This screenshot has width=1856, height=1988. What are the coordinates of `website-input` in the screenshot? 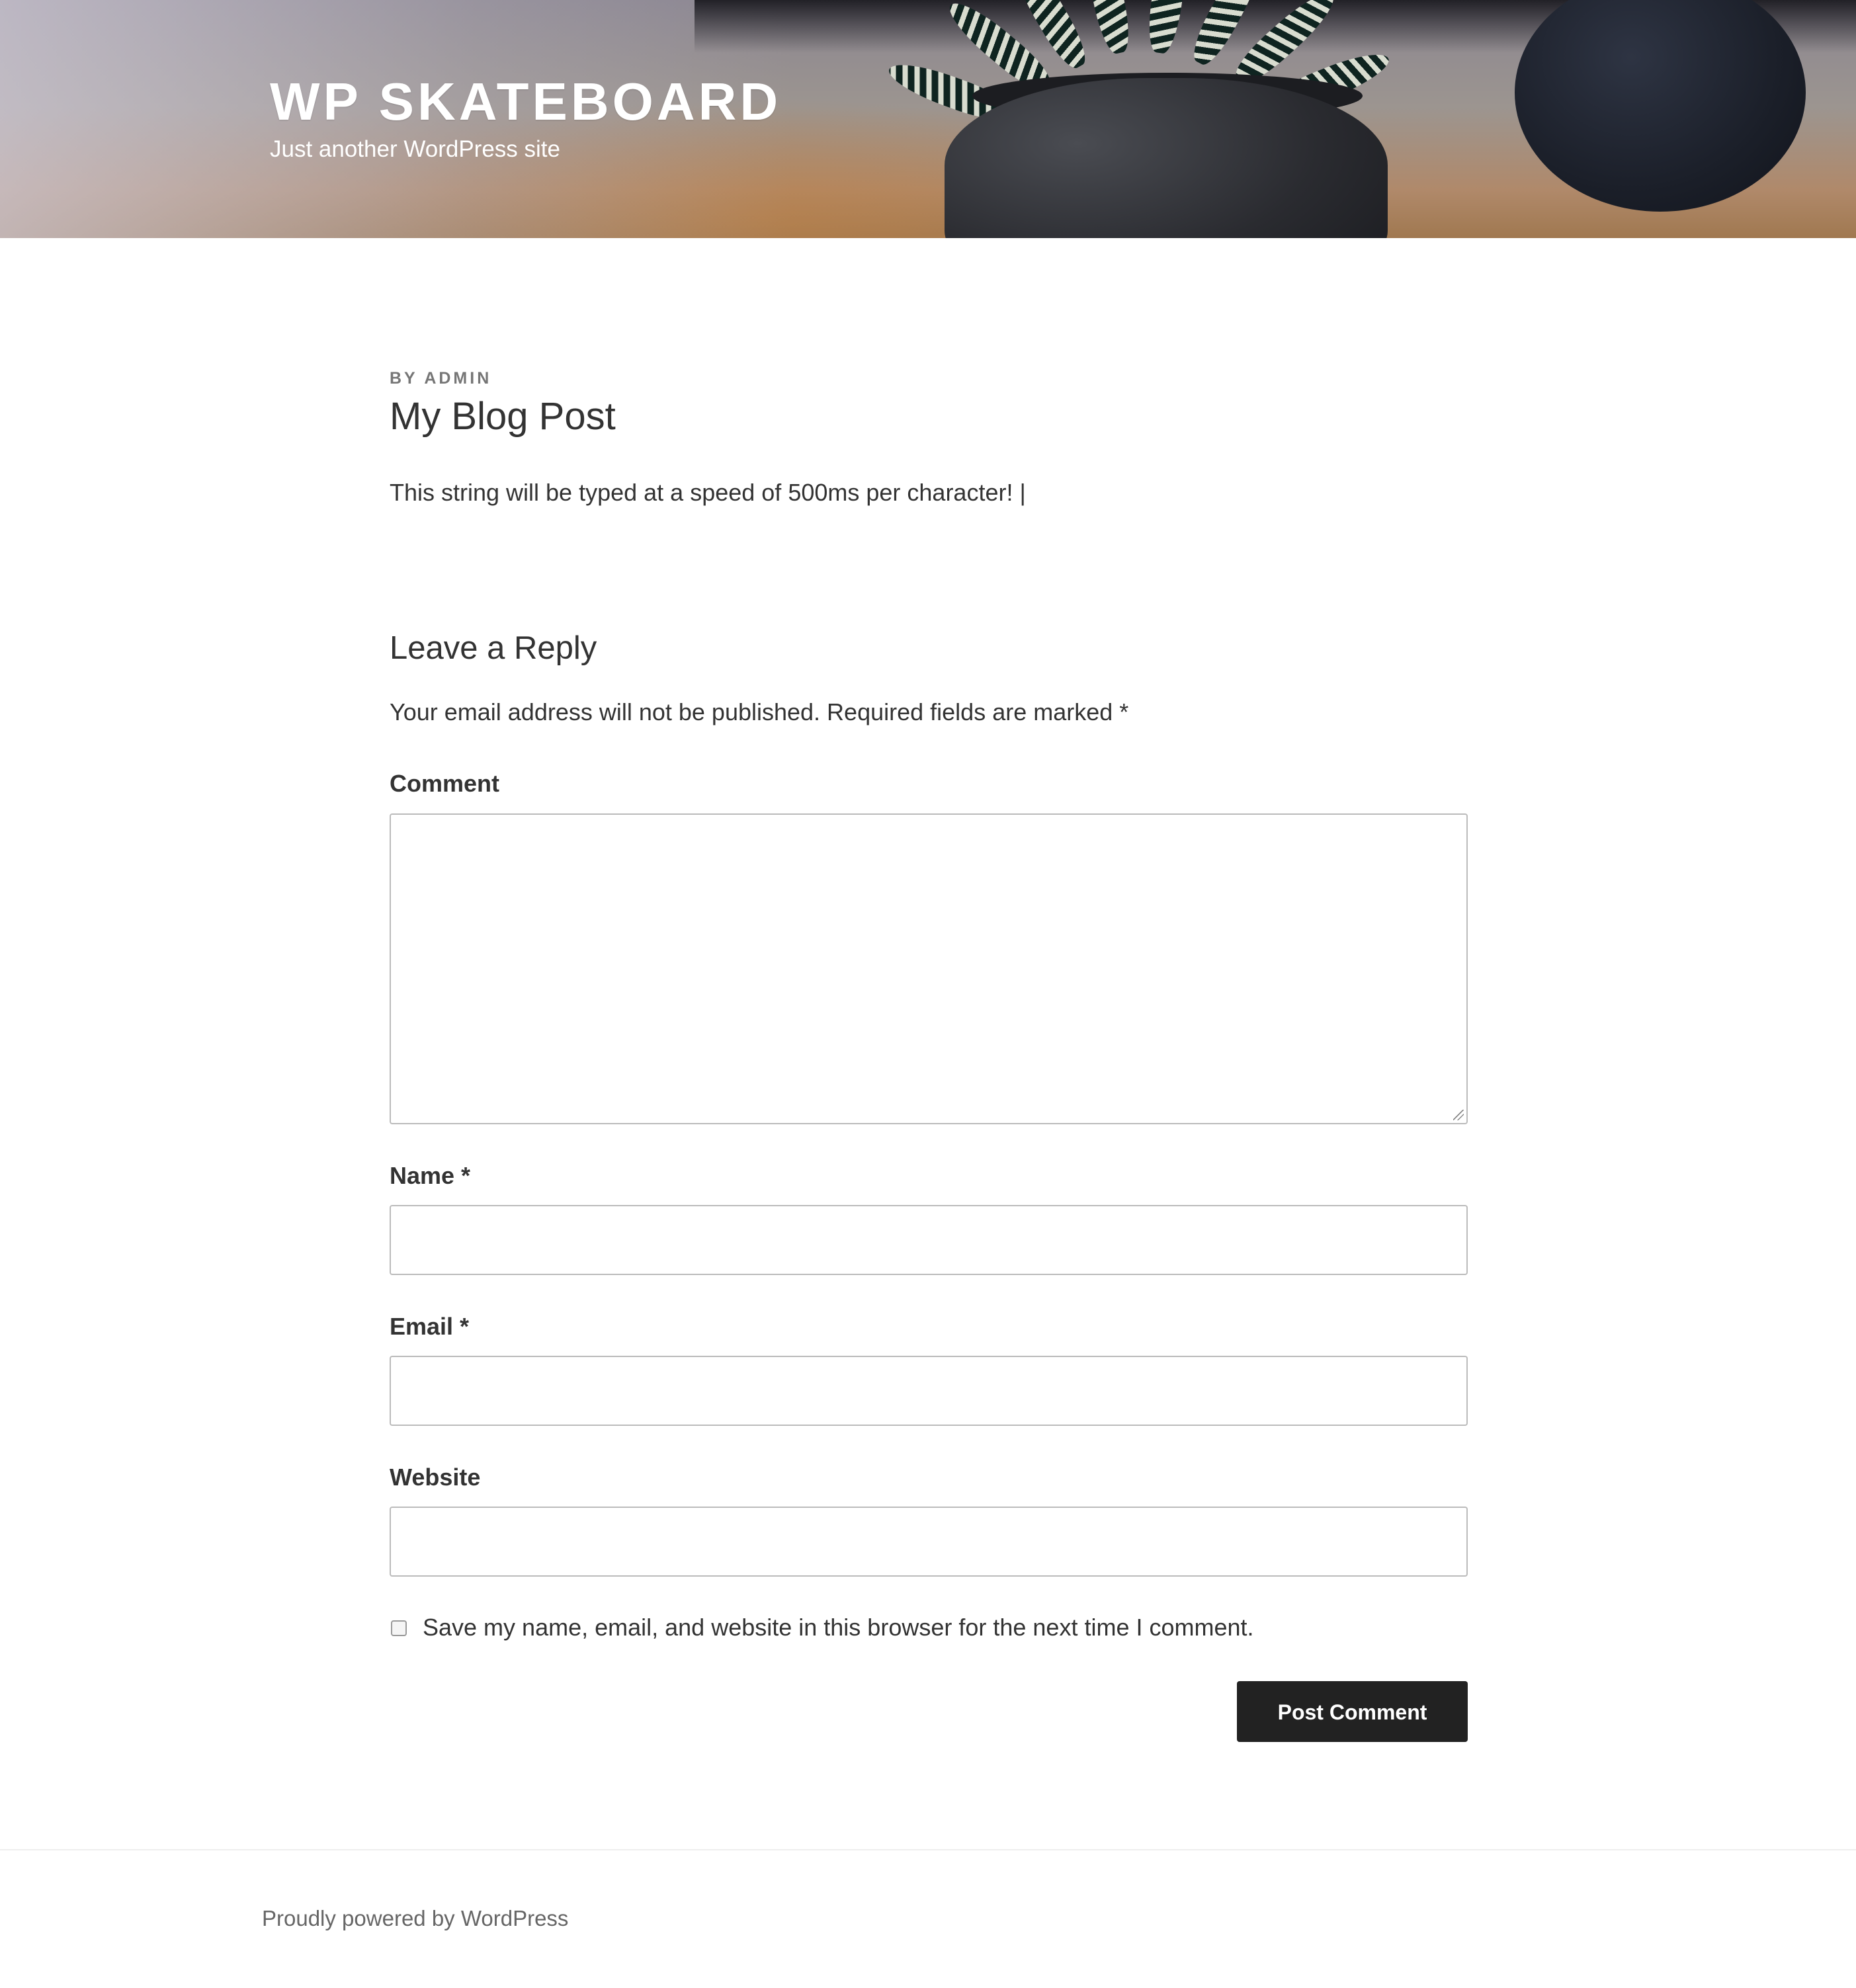 It's located at (929, 1542).